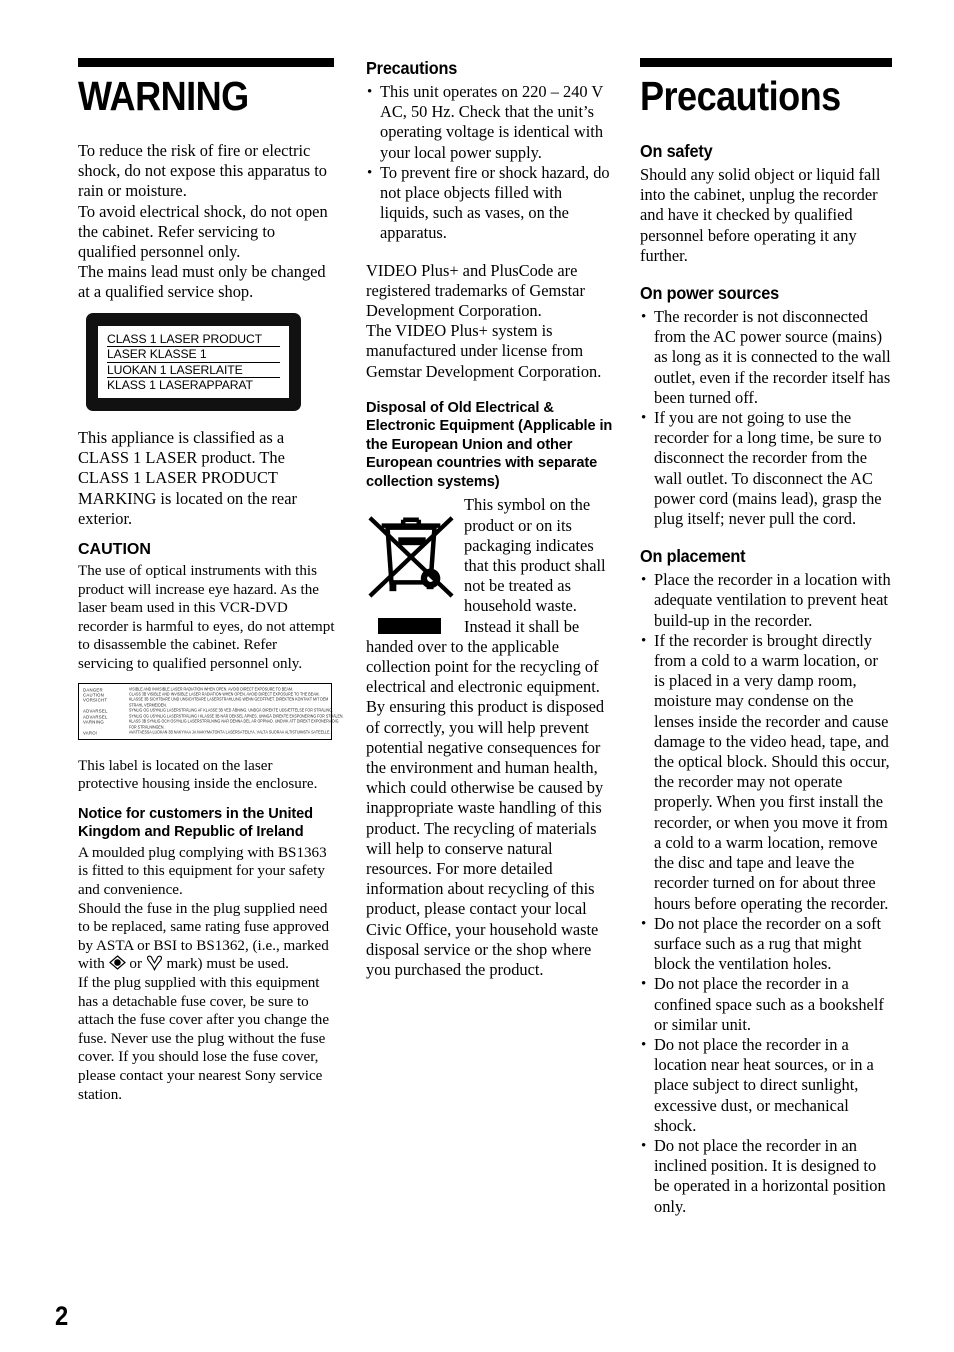 This screenshot has height=1352, width=954. Describe the element at coordinates (740, 96) in the screenshot. I see `precautions-heading-col3: Precautions` at that location.